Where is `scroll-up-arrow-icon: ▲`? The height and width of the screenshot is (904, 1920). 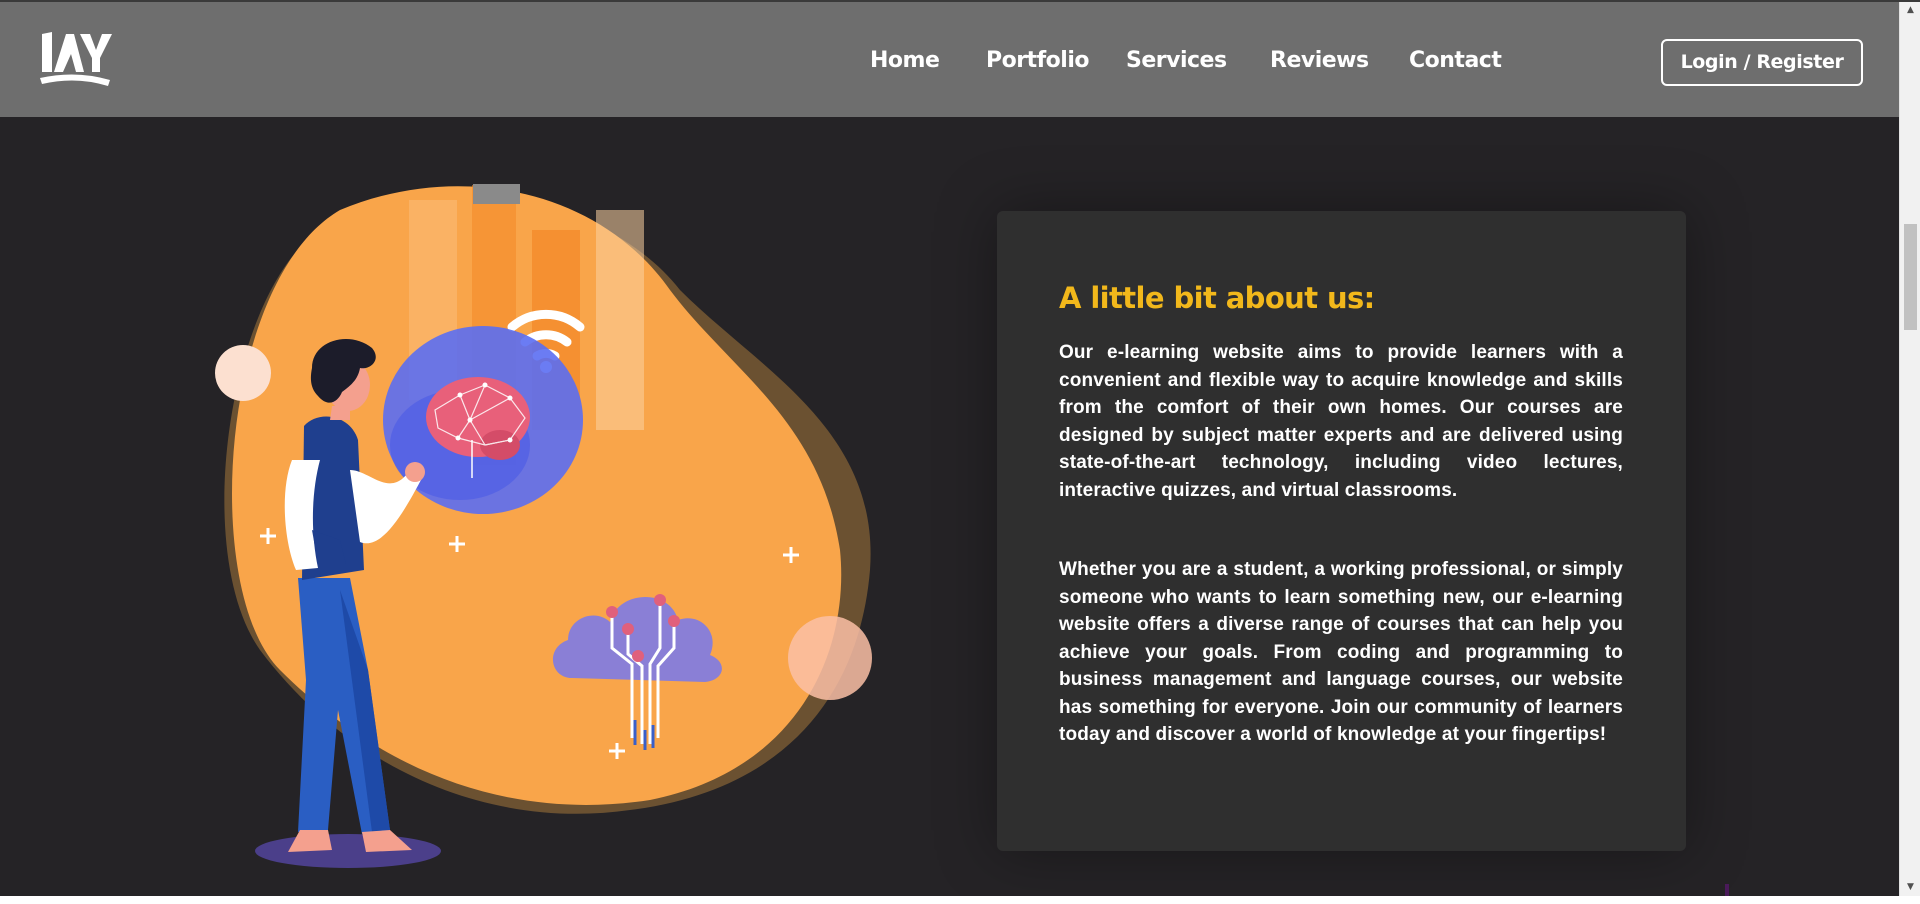 scroll-up-arrow-icon: ▲ is located at coordinates (1910, 10).